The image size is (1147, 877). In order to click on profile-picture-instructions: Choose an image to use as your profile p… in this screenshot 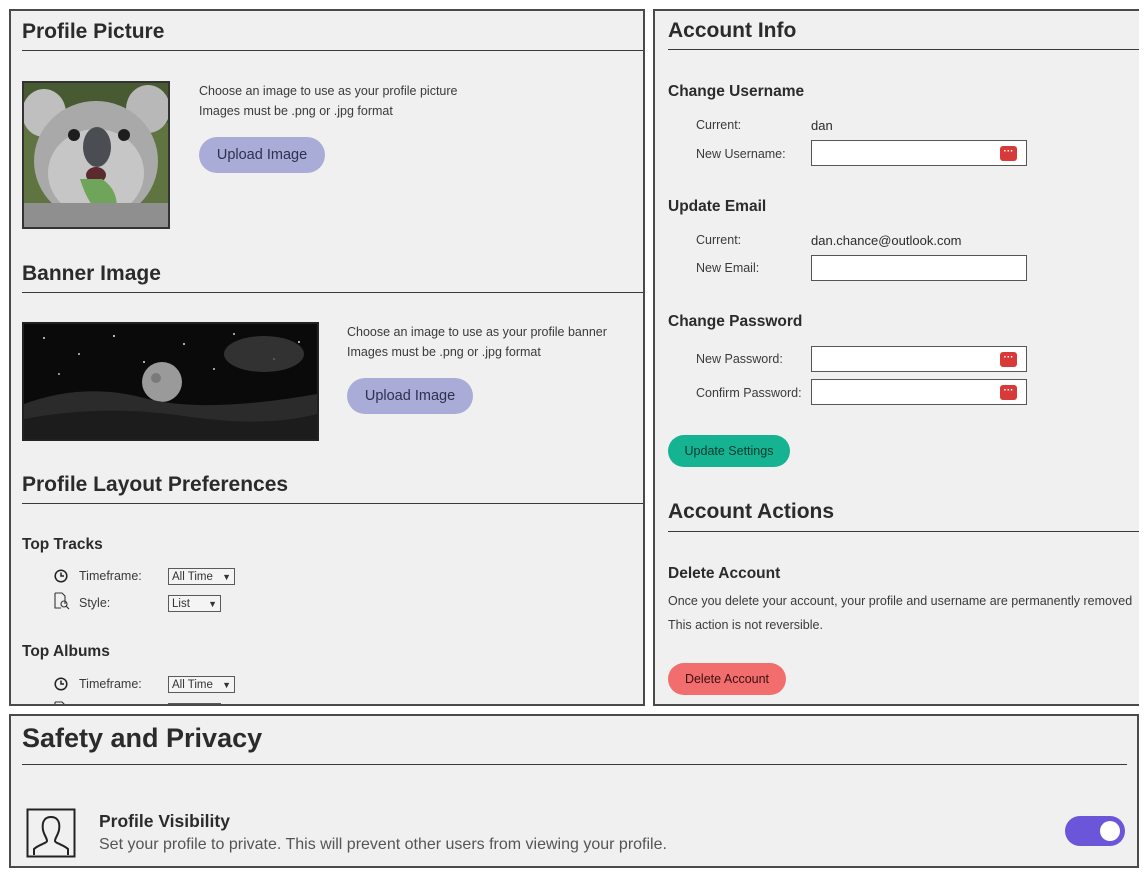, I will do `click(328, 91)`.